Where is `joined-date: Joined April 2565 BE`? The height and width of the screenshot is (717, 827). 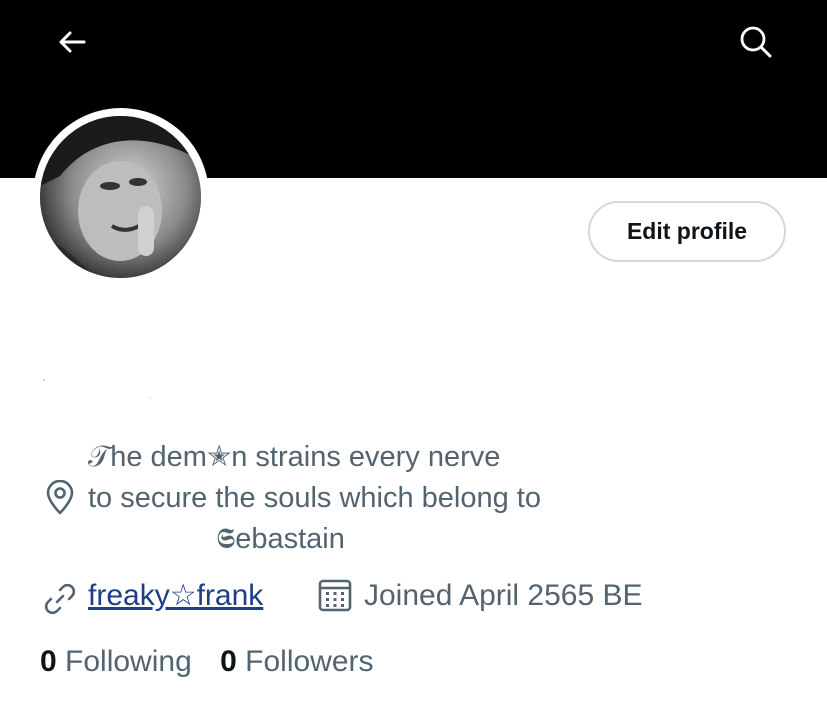
joined-date: Joined April 2565 BE is located at coordinates (503, 595).